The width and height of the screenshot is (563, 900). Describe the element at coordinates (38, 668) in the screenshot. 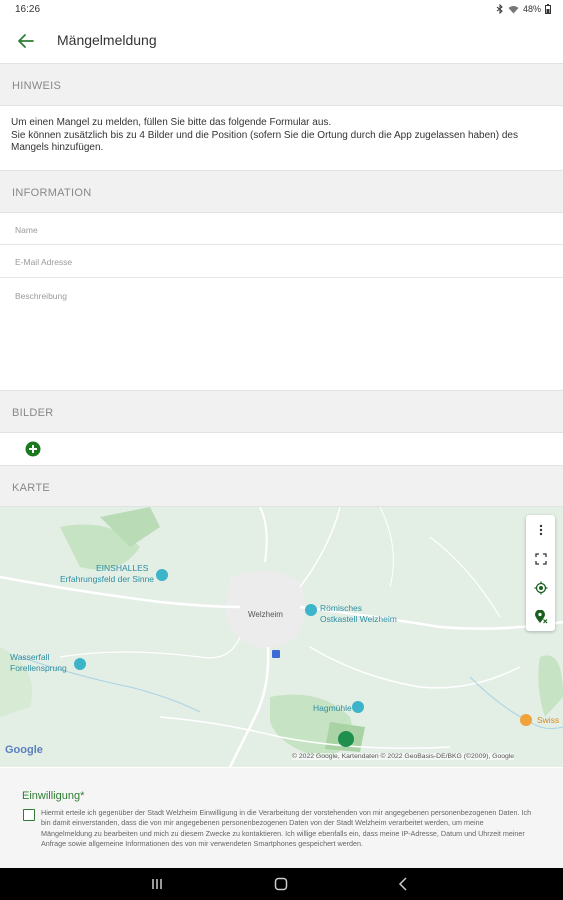

I see `map-label-wasserfall-2: Forellensprung` at that location.